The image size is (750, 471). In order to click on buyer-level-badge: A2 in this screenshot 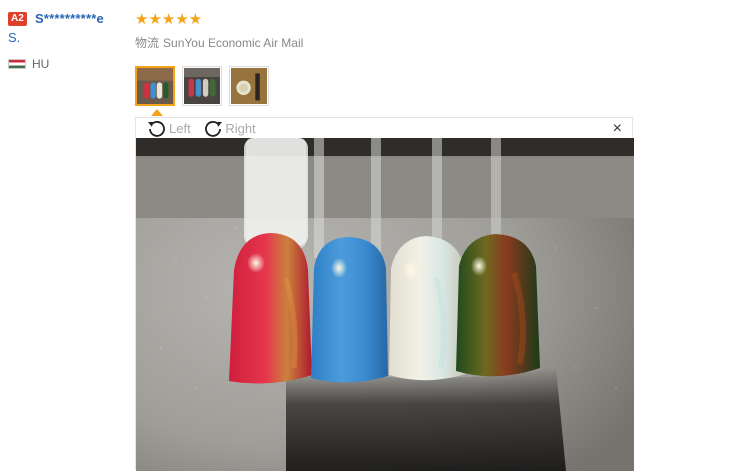, I will do `click(17, 19)`.